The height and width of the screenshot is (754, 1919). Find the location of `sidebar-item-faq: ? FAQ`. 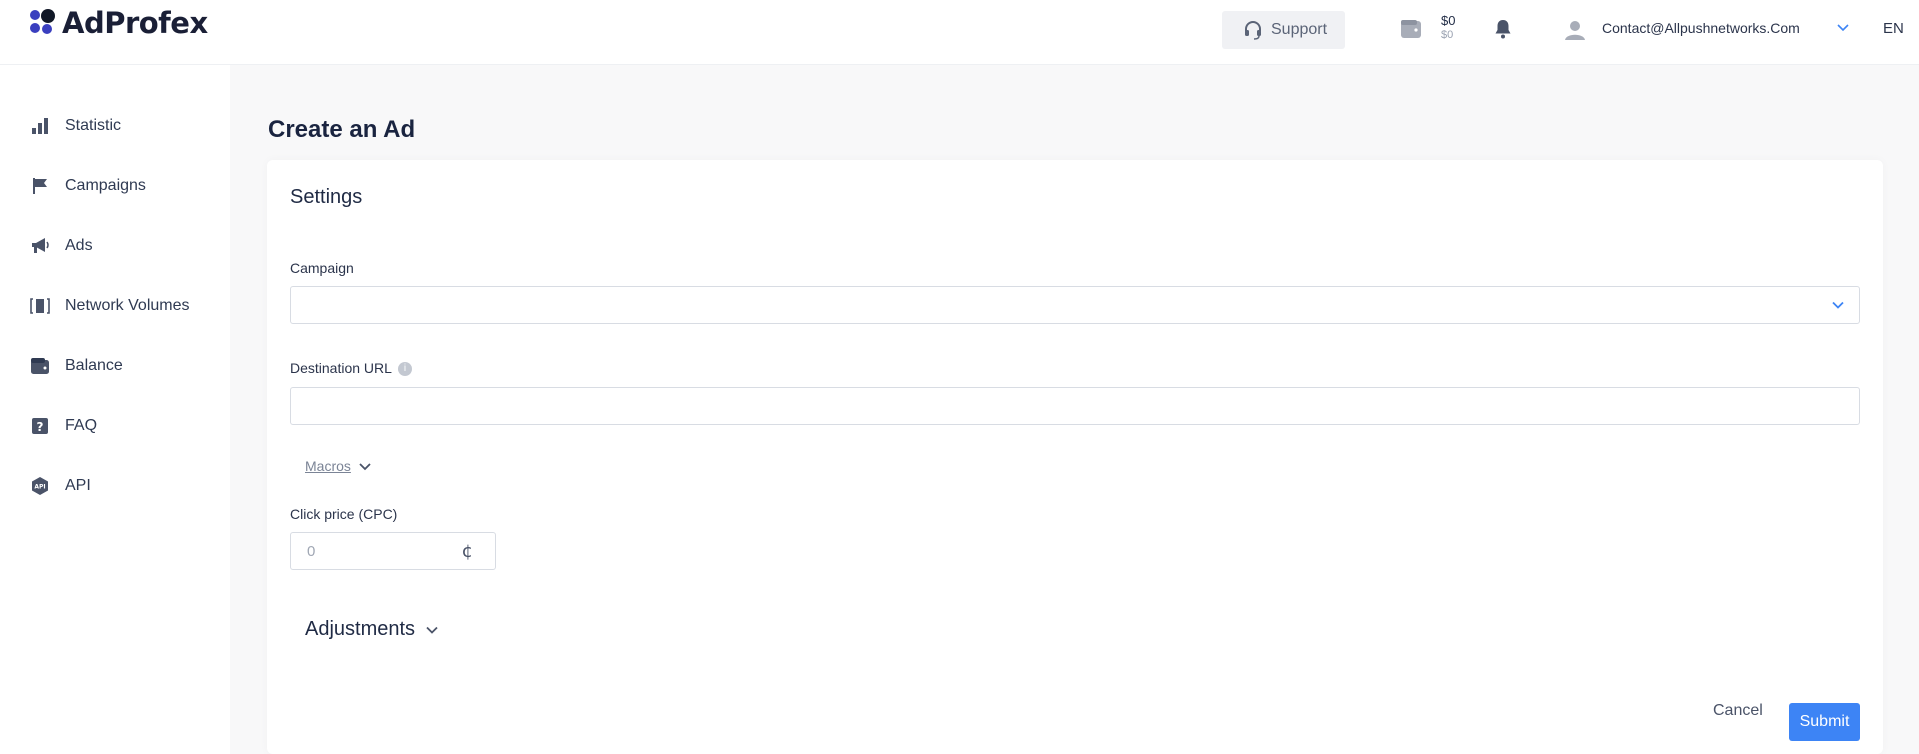

sidebar-item-faq: ? FAQ is located at coordinates (63, 426).